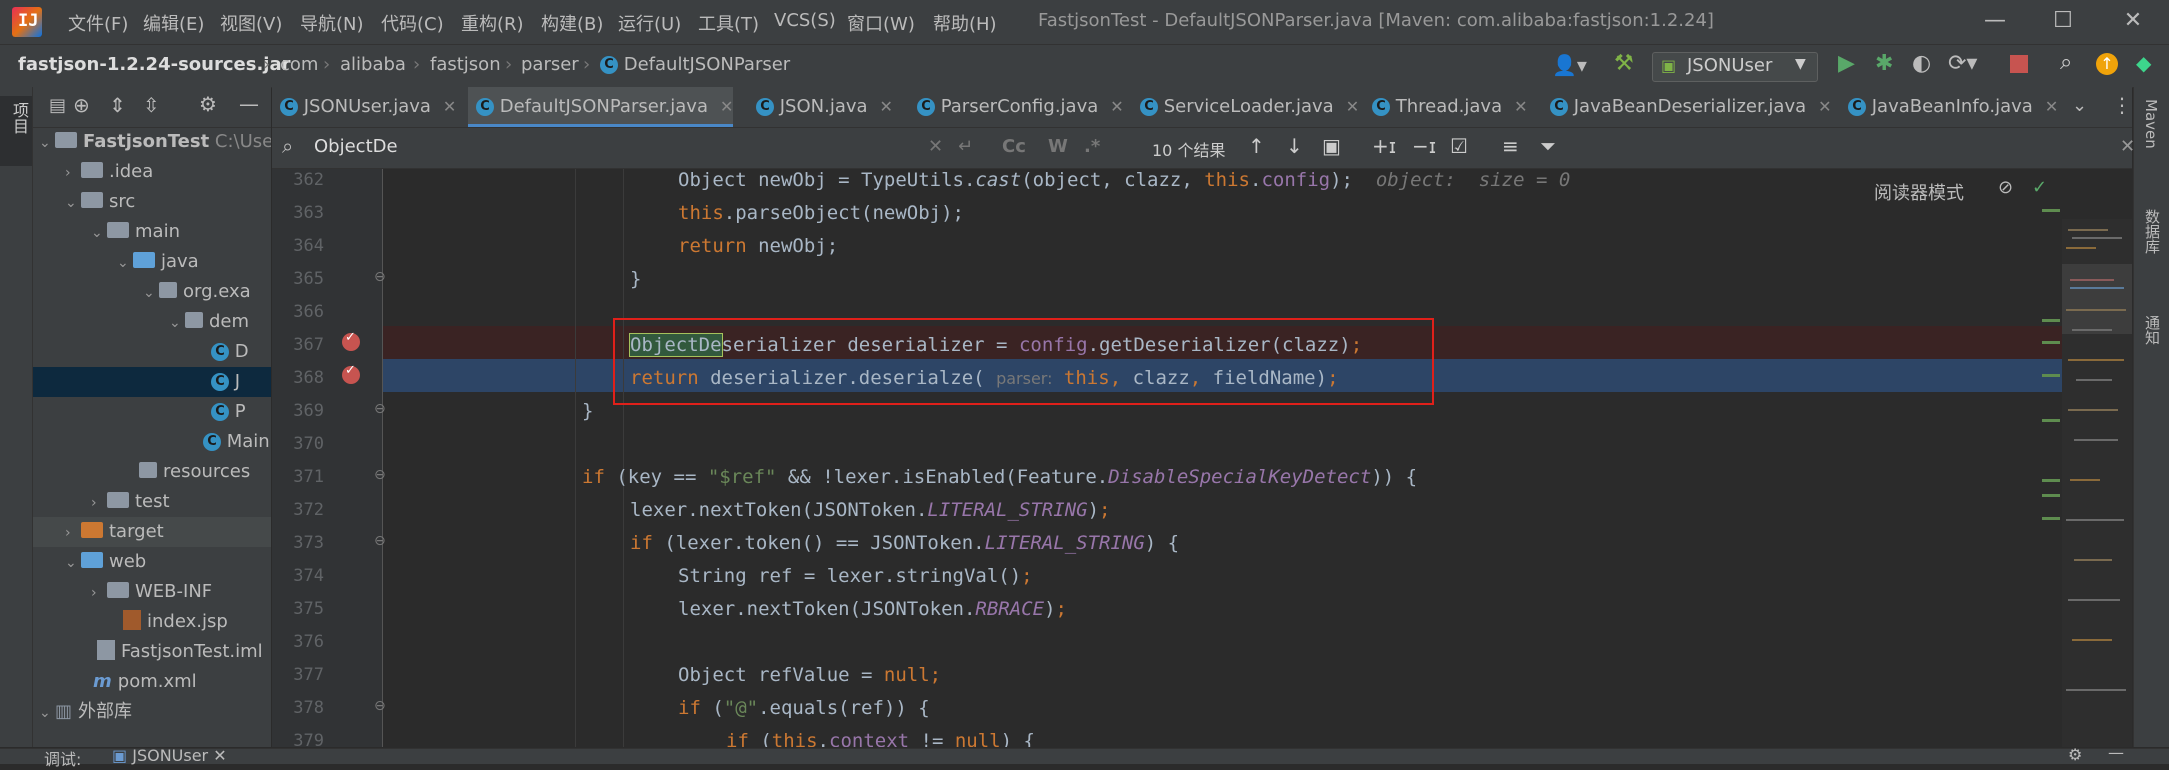 Image resolution: width=2169 pixels, height=770 pixels. What do you see at coordinates (1846, 63) in the screenshot?
I see `run-icon: ▶` at bounding box center [1846, 63].